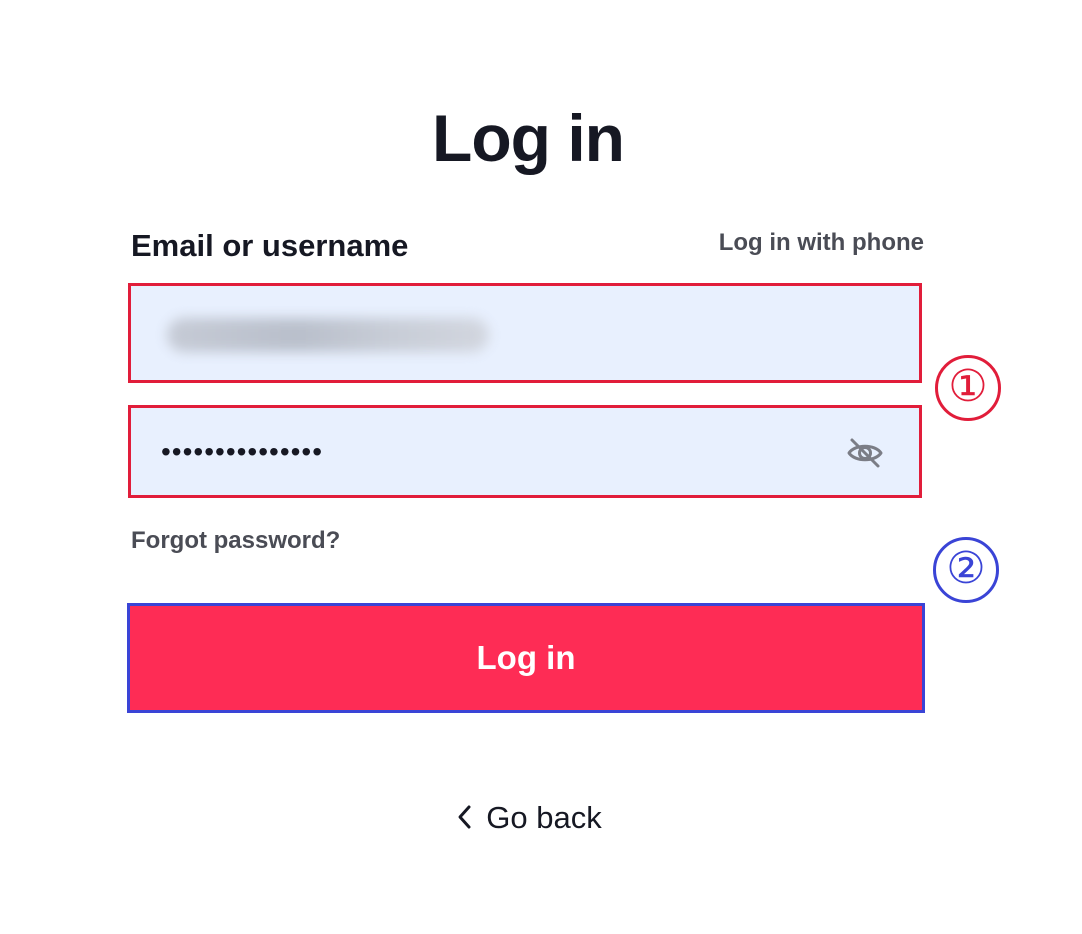 This screenshot has width=1082, height=934. I want to click on login-button: Log in, so click(526, 658).